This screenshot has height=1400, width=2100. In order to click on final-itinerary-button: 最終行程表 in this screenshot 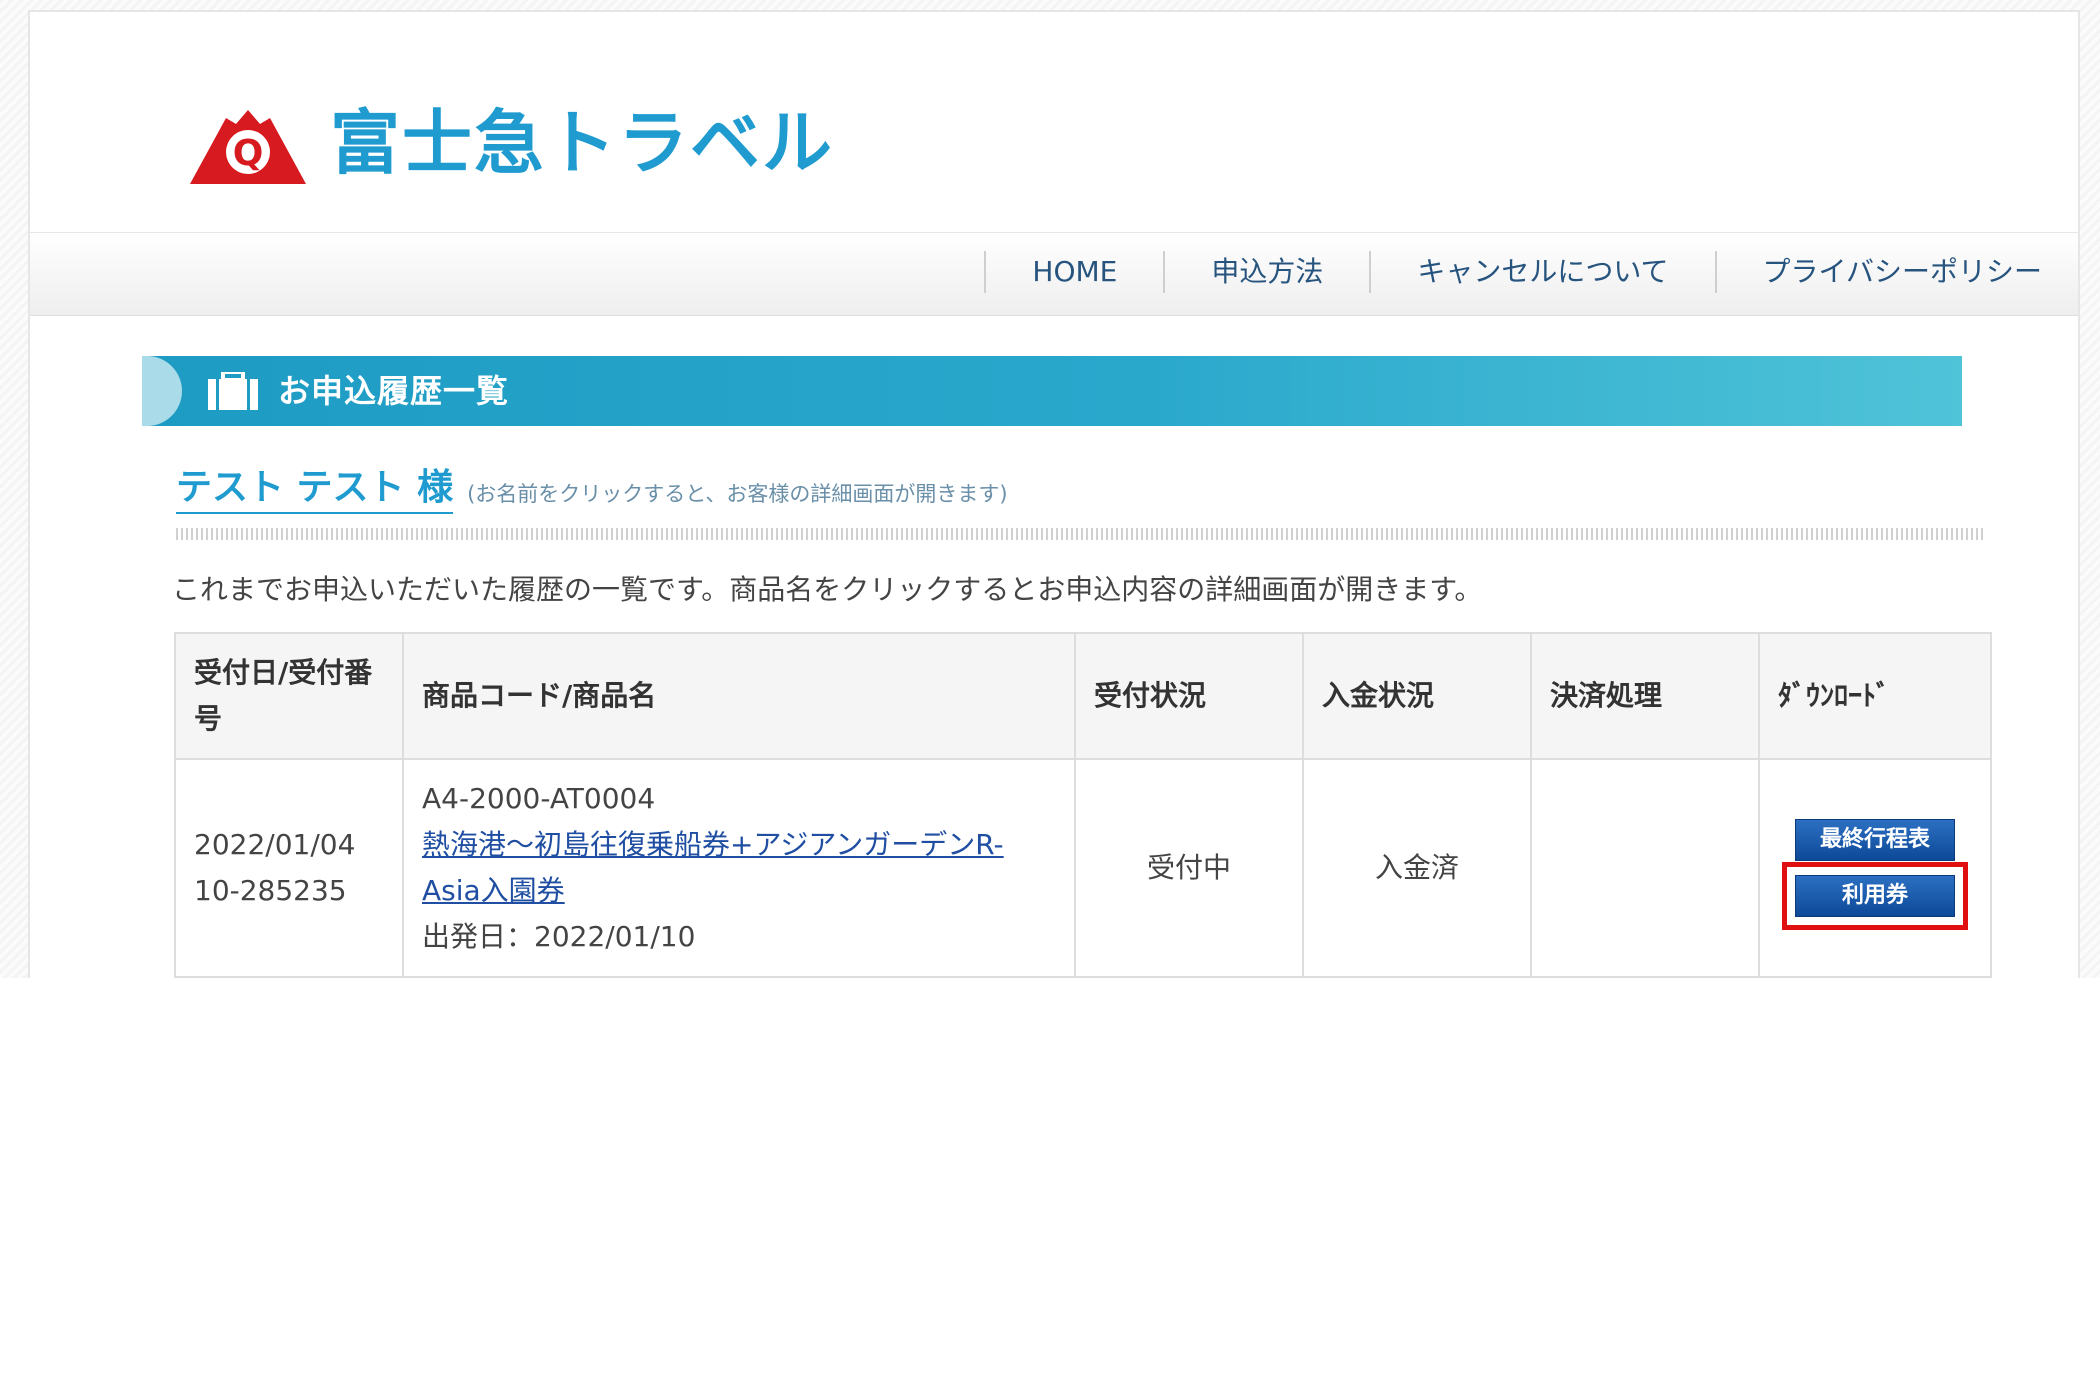, I will do `click(1875, 840)`.